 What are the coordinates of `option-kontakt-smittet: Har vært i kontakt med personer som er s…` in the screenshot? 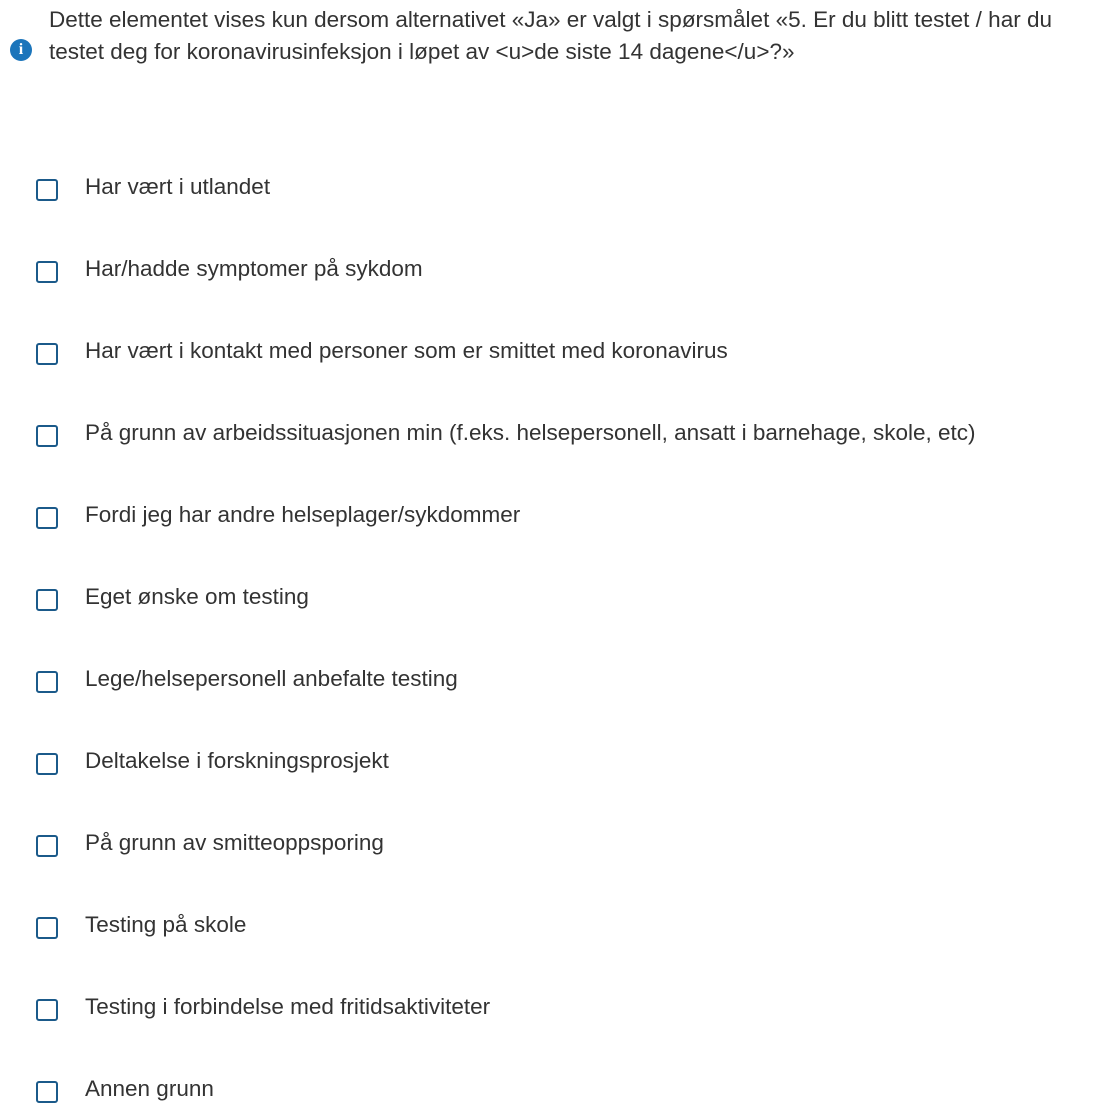 It's located at (561, 351).